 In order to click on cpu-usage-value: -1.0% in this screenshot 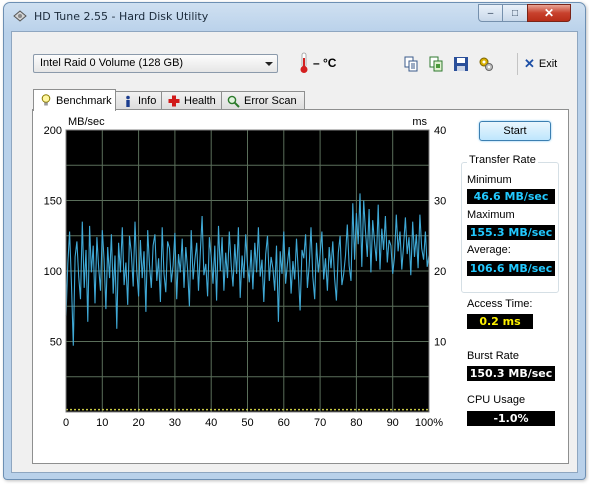, I will do `click(511, 418)`.